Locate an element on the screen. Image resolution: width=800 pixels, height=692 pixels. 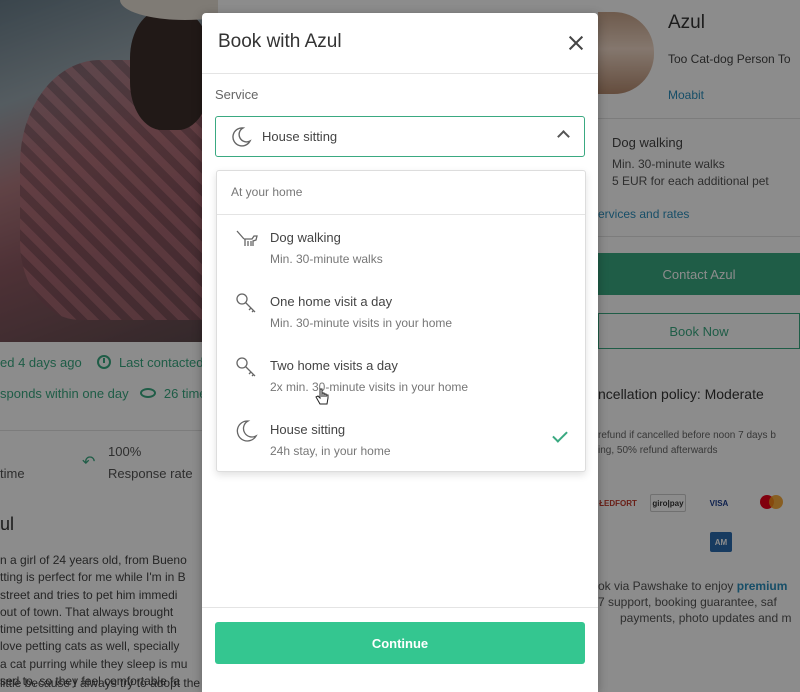
option-subtitle: Min. 30-minute visits in your home is located at coordinates (361, 323).